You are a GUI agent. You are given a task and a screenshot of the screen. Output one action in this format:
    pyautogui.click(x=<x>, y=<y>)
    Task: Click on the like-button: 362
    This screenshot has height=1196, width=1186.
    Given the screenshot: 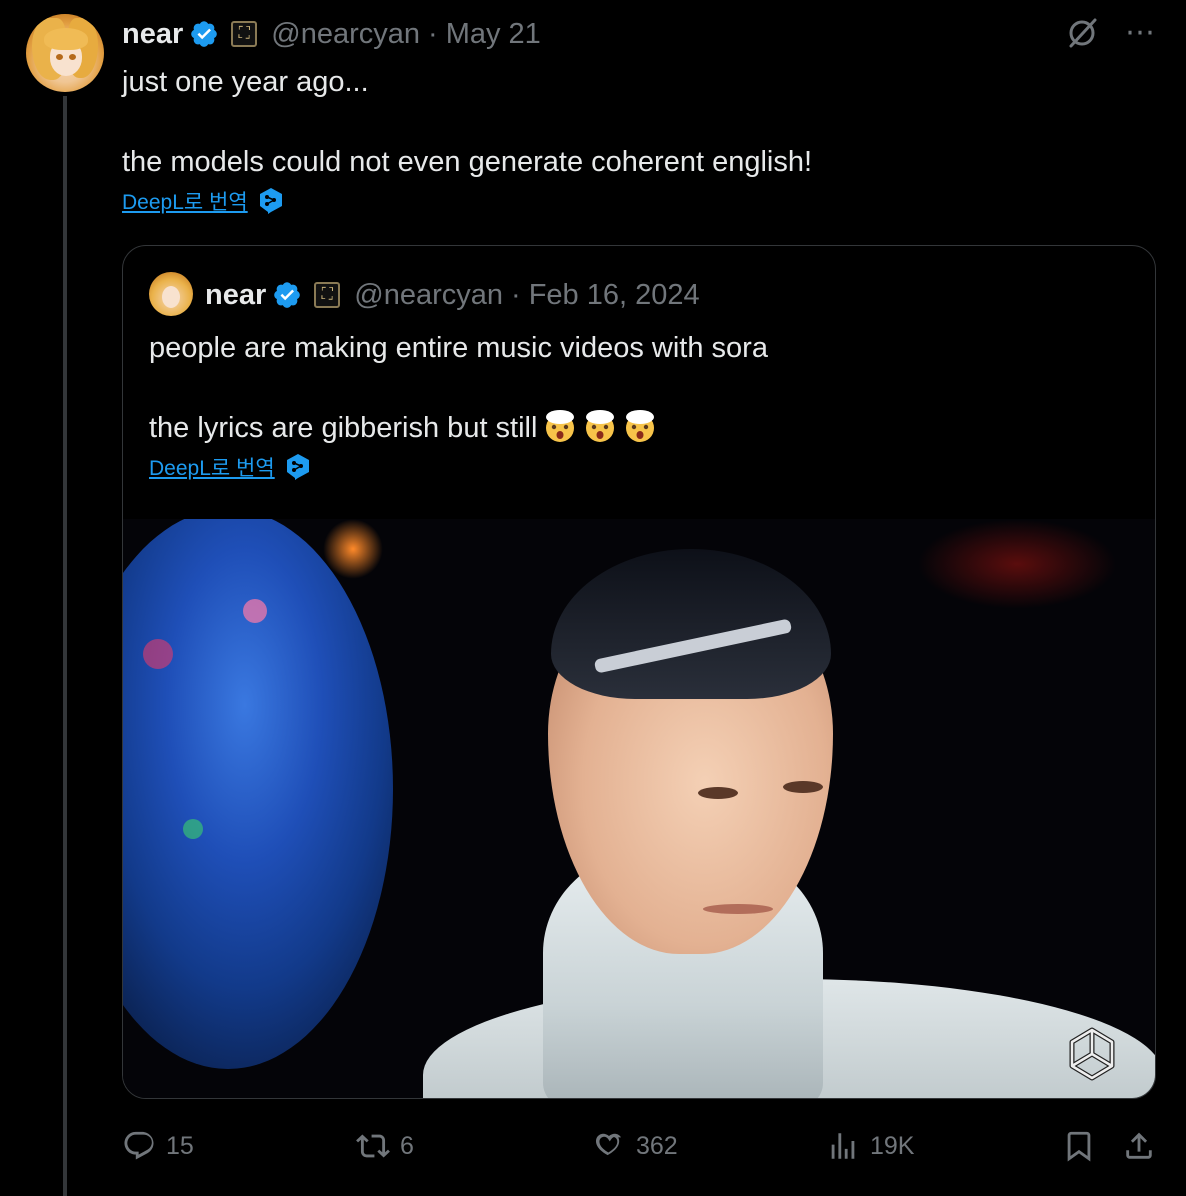 What is the action you would take?
    pyautogui.click(x=635, y=1146)
    